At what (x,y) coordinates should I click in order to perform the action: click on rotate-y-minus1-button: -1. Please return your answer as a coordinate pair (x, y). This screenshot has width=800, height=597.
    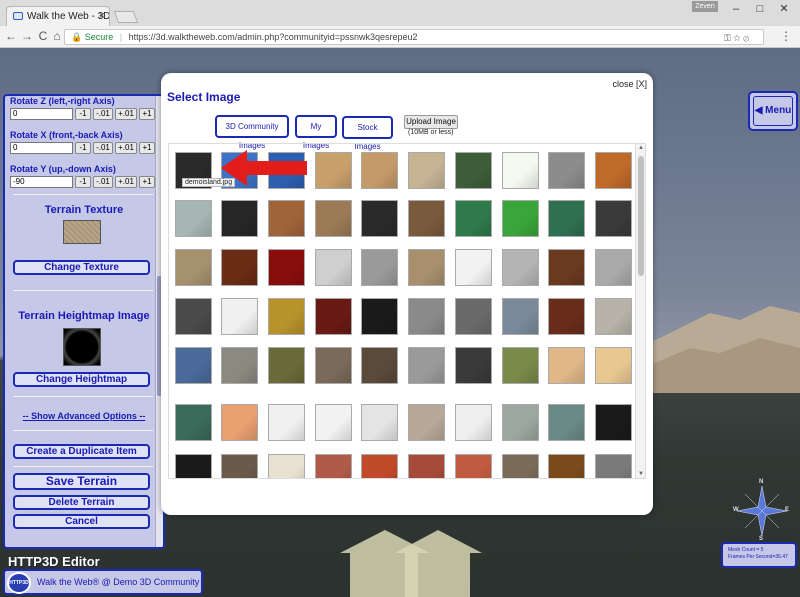
    Looking at the image, I should click on (83, 182).